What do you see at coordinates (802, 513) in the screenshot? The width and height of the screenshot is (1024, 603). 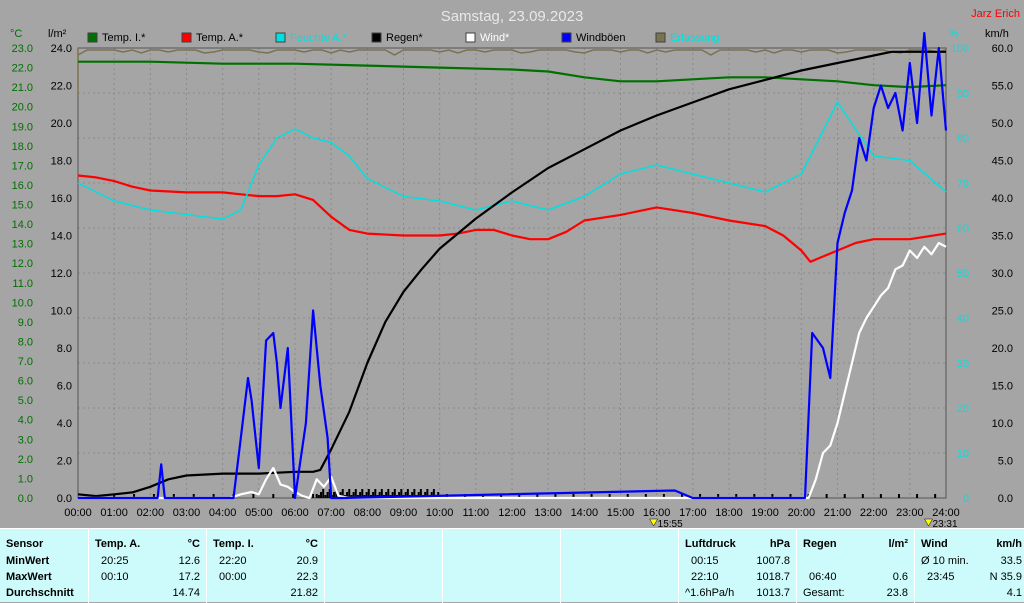 I see `tick-x-20: 20:00` at bounding box center [802, 513].